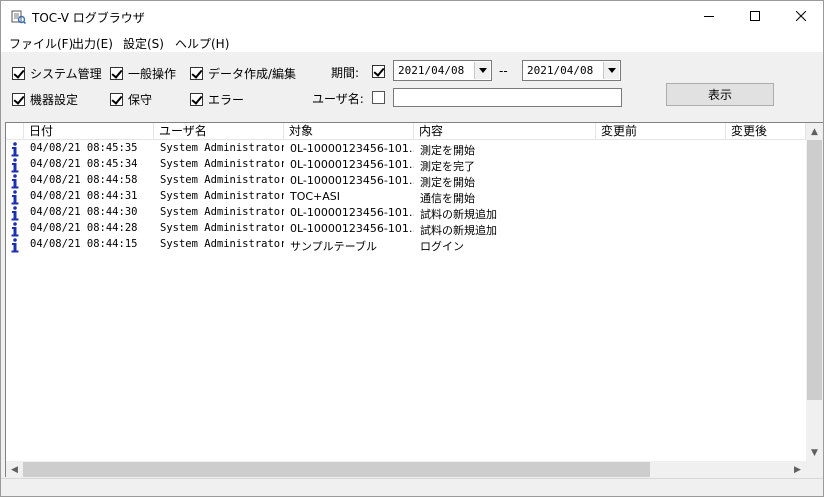 This screenshot has height=497, width=824. I want to click on menu-help: ヘルプ(H), so click(202, 43).